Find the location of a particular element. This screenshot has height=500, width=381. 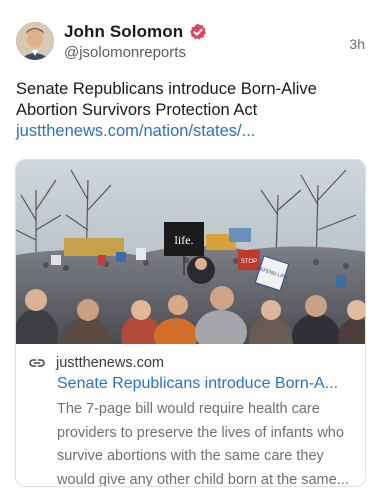

author-name-row: John Solomon is located at coordinates (135, 32).